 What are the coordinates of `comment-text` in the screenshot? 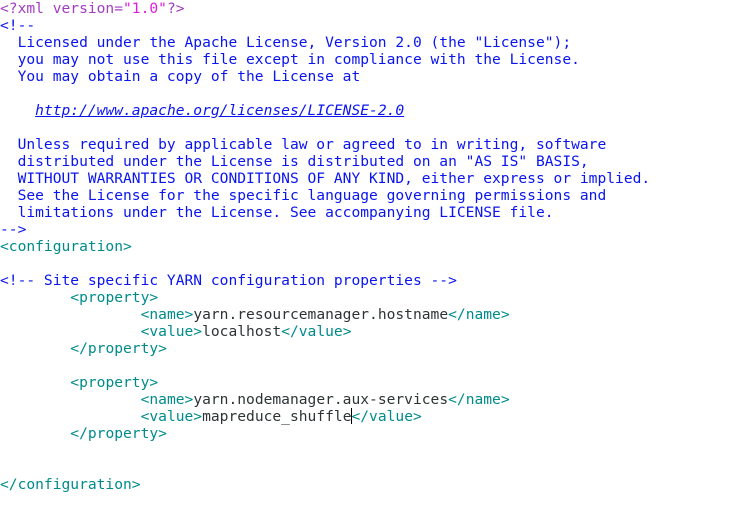 It's located at (17, 110).